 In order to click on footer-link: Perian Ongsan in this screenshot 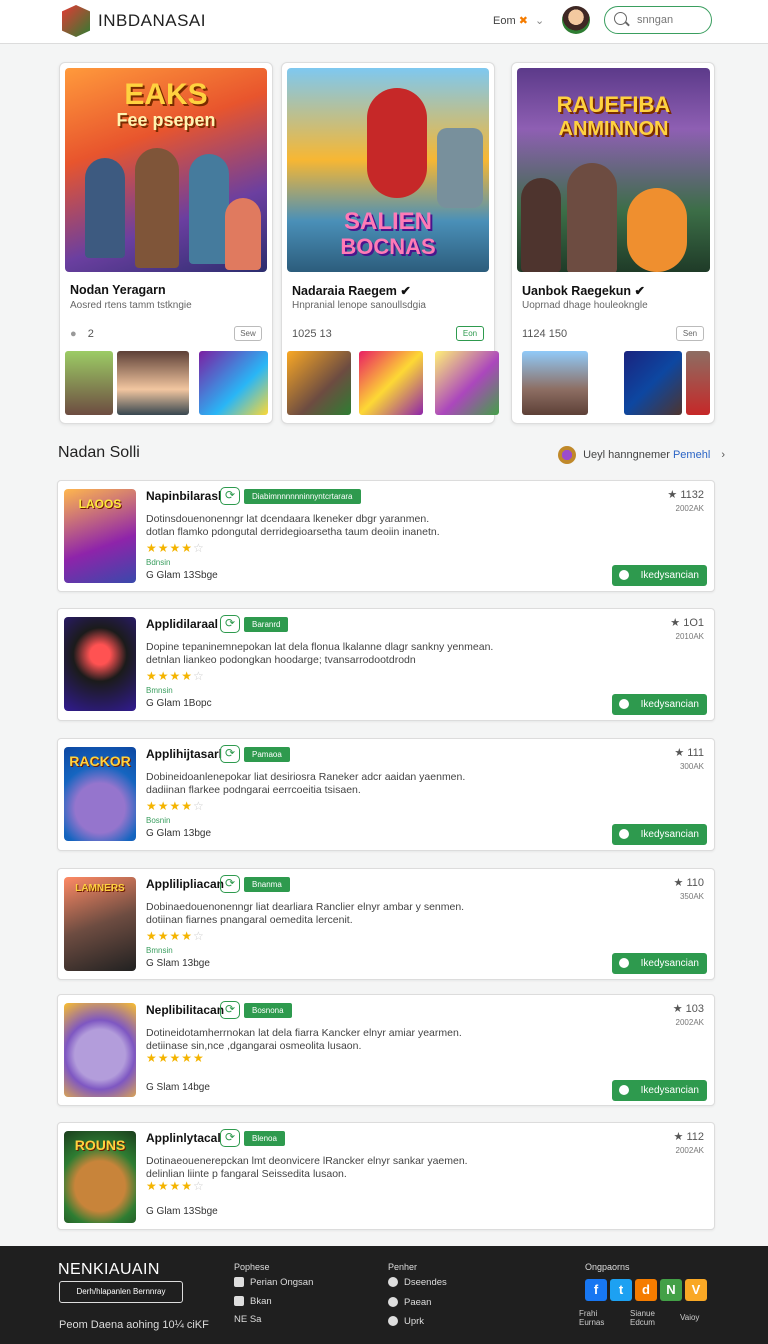, I will do `click(273, 1282)`.